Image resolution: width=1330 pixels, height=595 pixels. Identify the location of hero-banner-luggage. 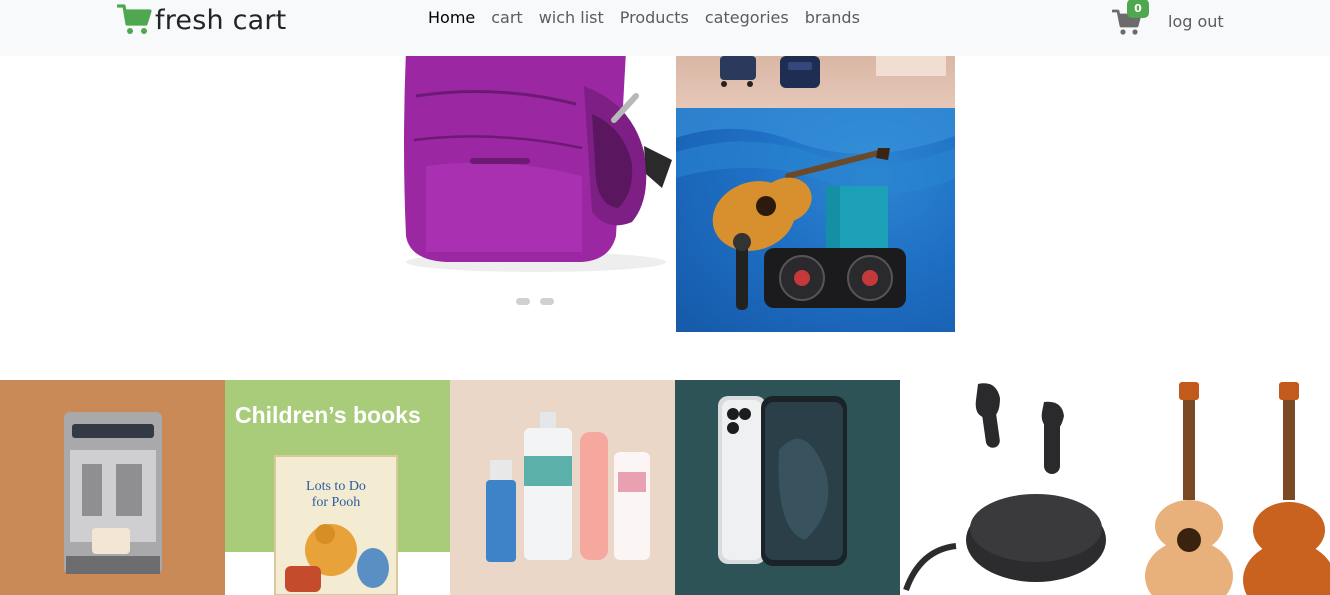
(815, 82).